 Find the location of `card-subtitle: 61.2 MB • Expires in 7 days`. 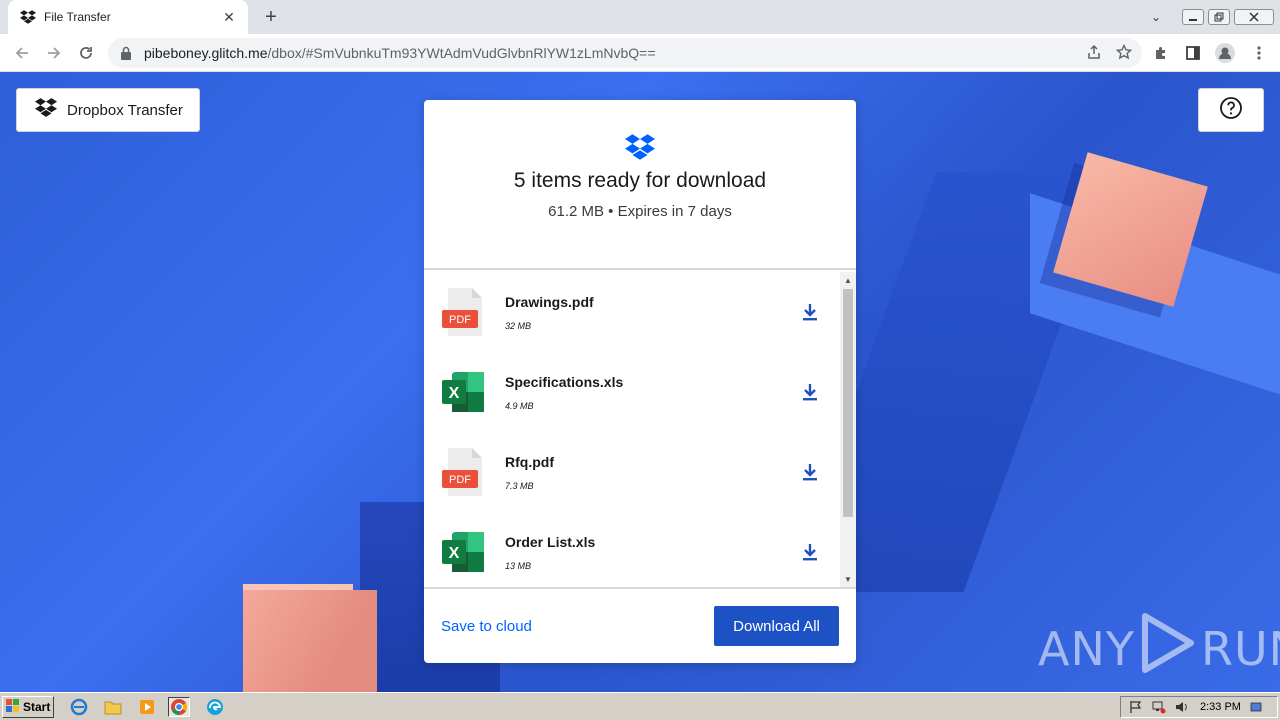

card-subtitle: 61.2 MB • Expires in 7 days is located at coordinates (640, 211).